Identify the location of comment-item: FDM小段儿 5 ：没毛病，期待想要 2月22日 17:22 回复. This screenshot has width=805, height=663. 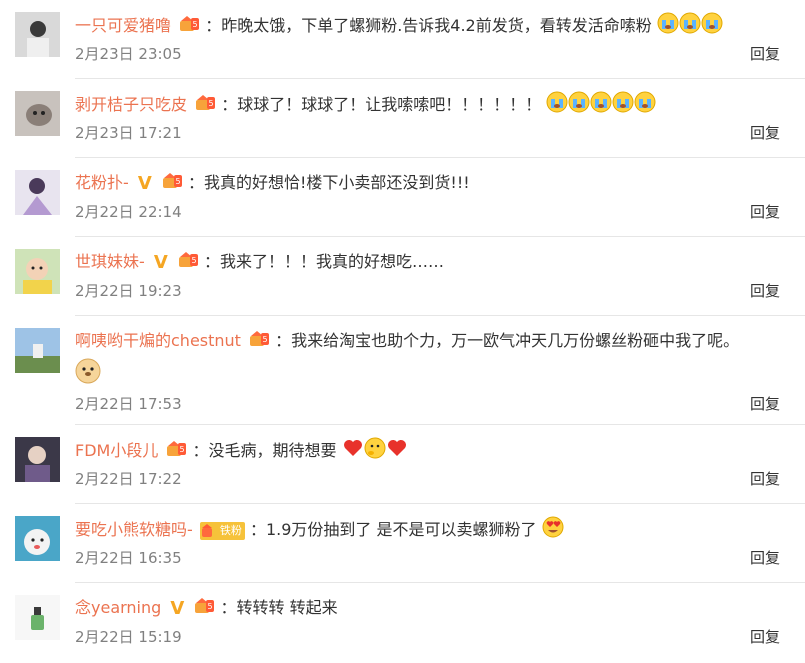
(402, 464).